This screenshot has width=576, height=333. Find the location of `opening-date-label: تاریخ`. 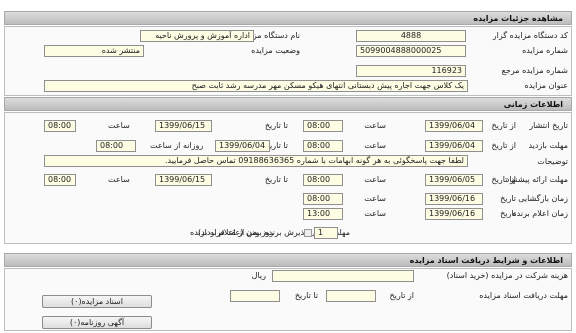

opening-date-label: تاریخ is located at coordinates (508, 198).